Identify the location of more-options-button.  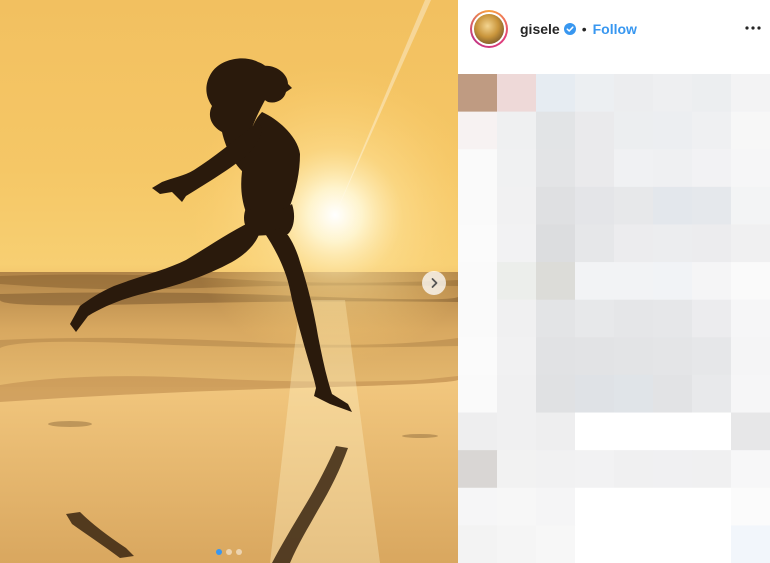
(753, 28).